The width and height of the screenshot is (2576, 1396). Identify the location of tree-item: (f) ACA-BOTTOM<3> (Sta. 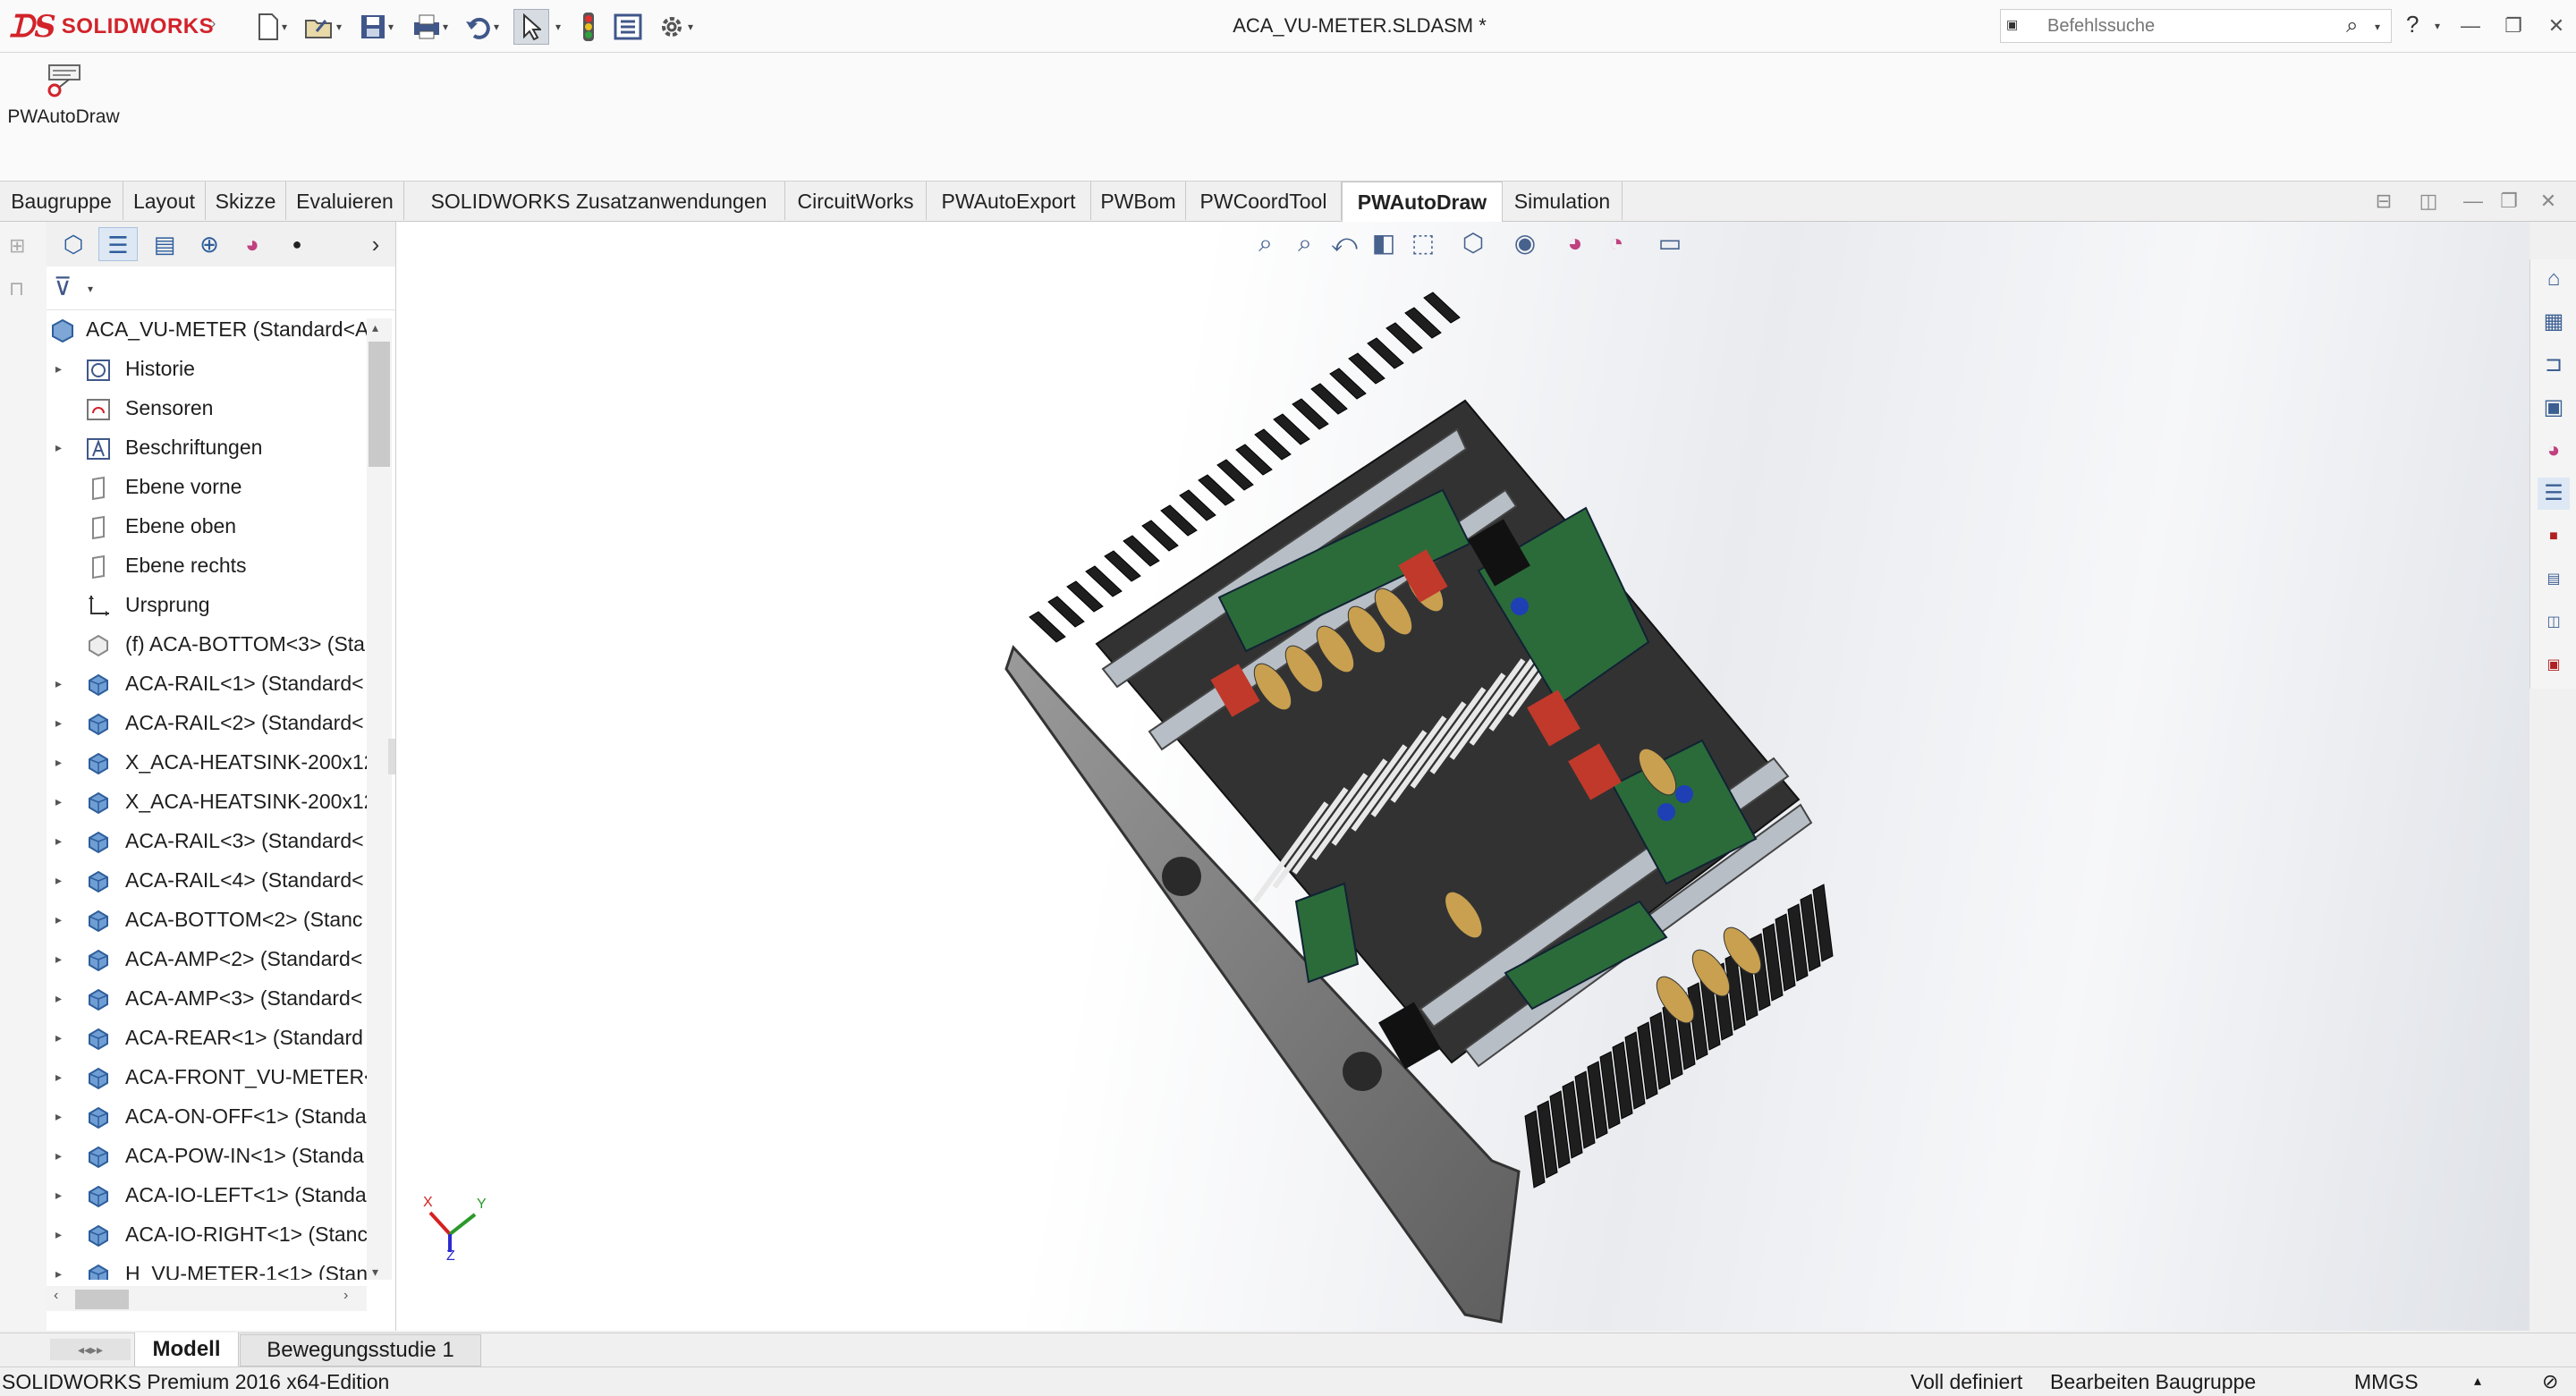
(208, 644).